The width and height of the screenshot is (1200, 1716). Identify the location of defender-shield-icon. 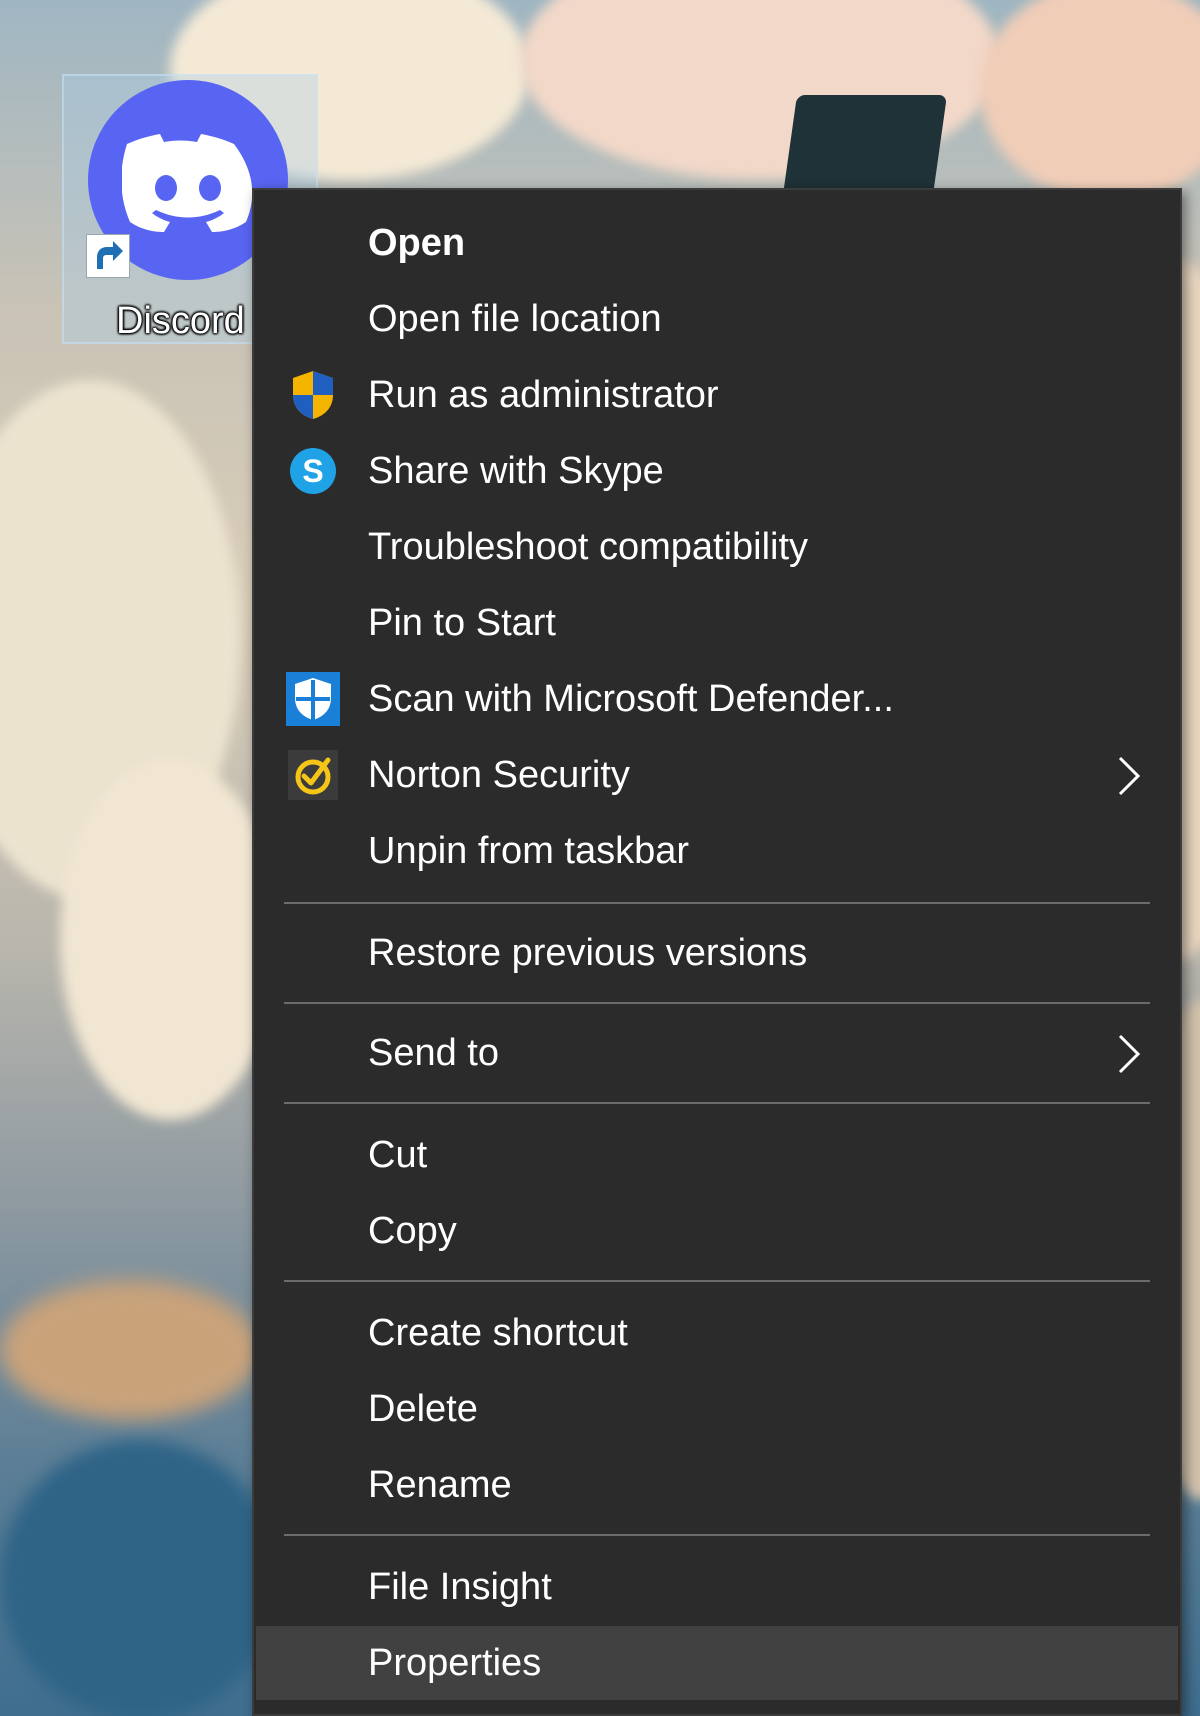
(313, 699).